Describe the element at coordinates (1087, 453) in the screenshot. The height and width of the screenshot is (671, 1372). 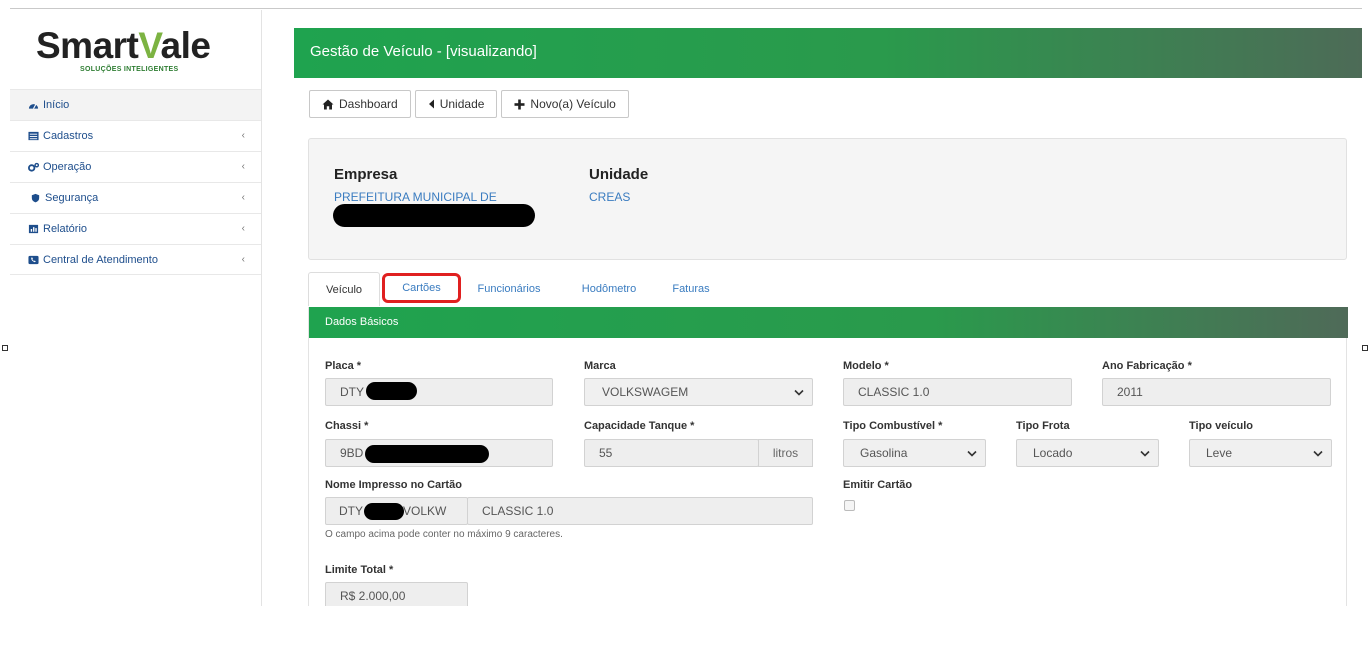
I see `tipo-frota-select: Locado` at that location.